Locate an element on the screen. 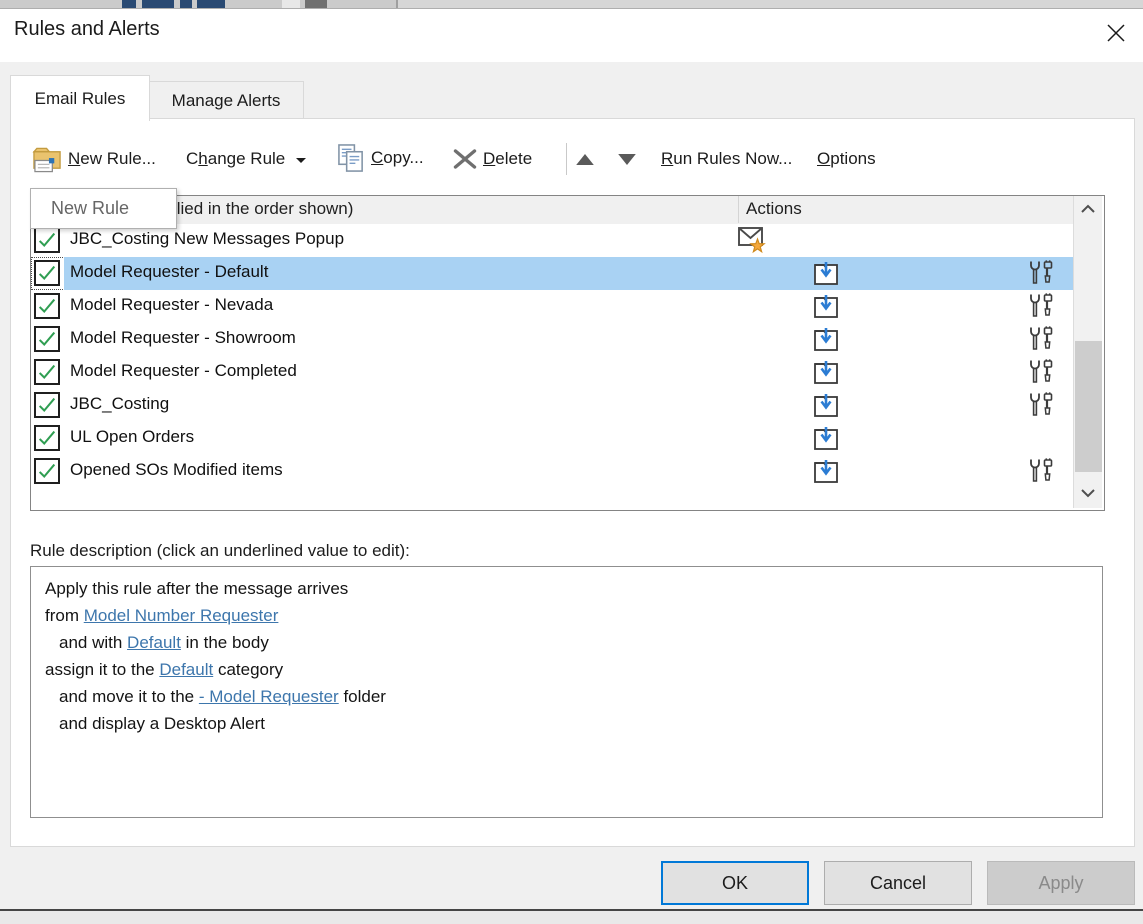 The height and width of the screenshot is (924, 1143). tooltip-text: New Rule is located at coordinates (90, 208).